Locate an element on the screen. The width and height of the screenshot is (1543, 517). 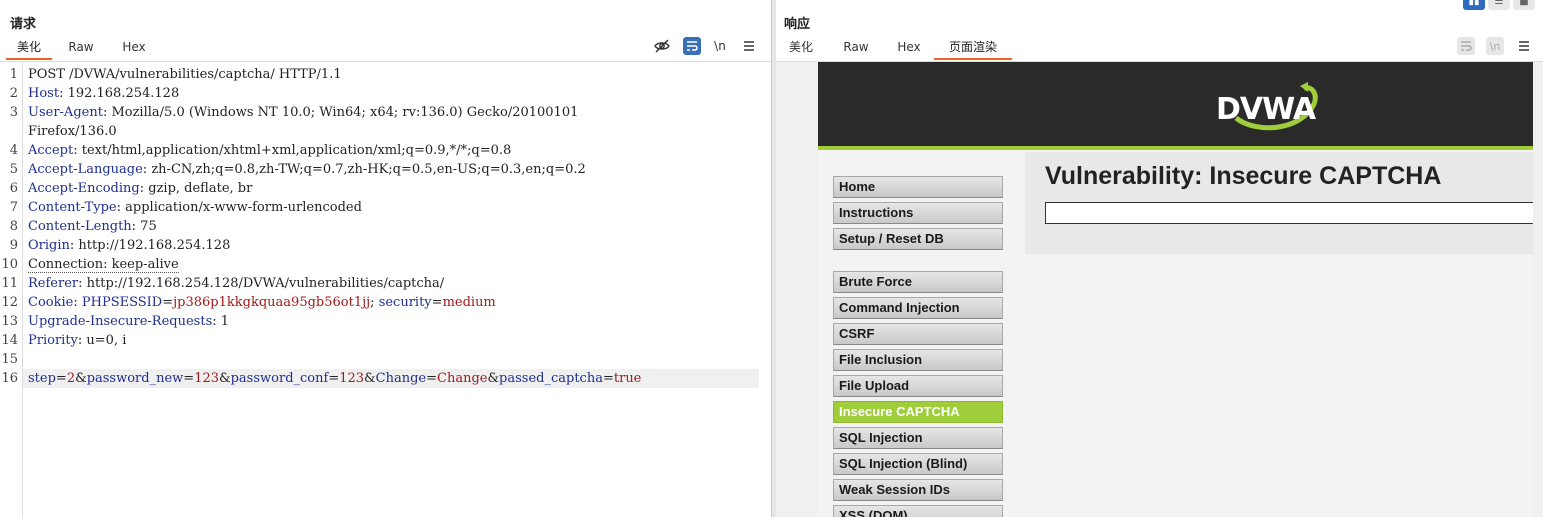
line-number: 7 is located at coordinates (13, 207).